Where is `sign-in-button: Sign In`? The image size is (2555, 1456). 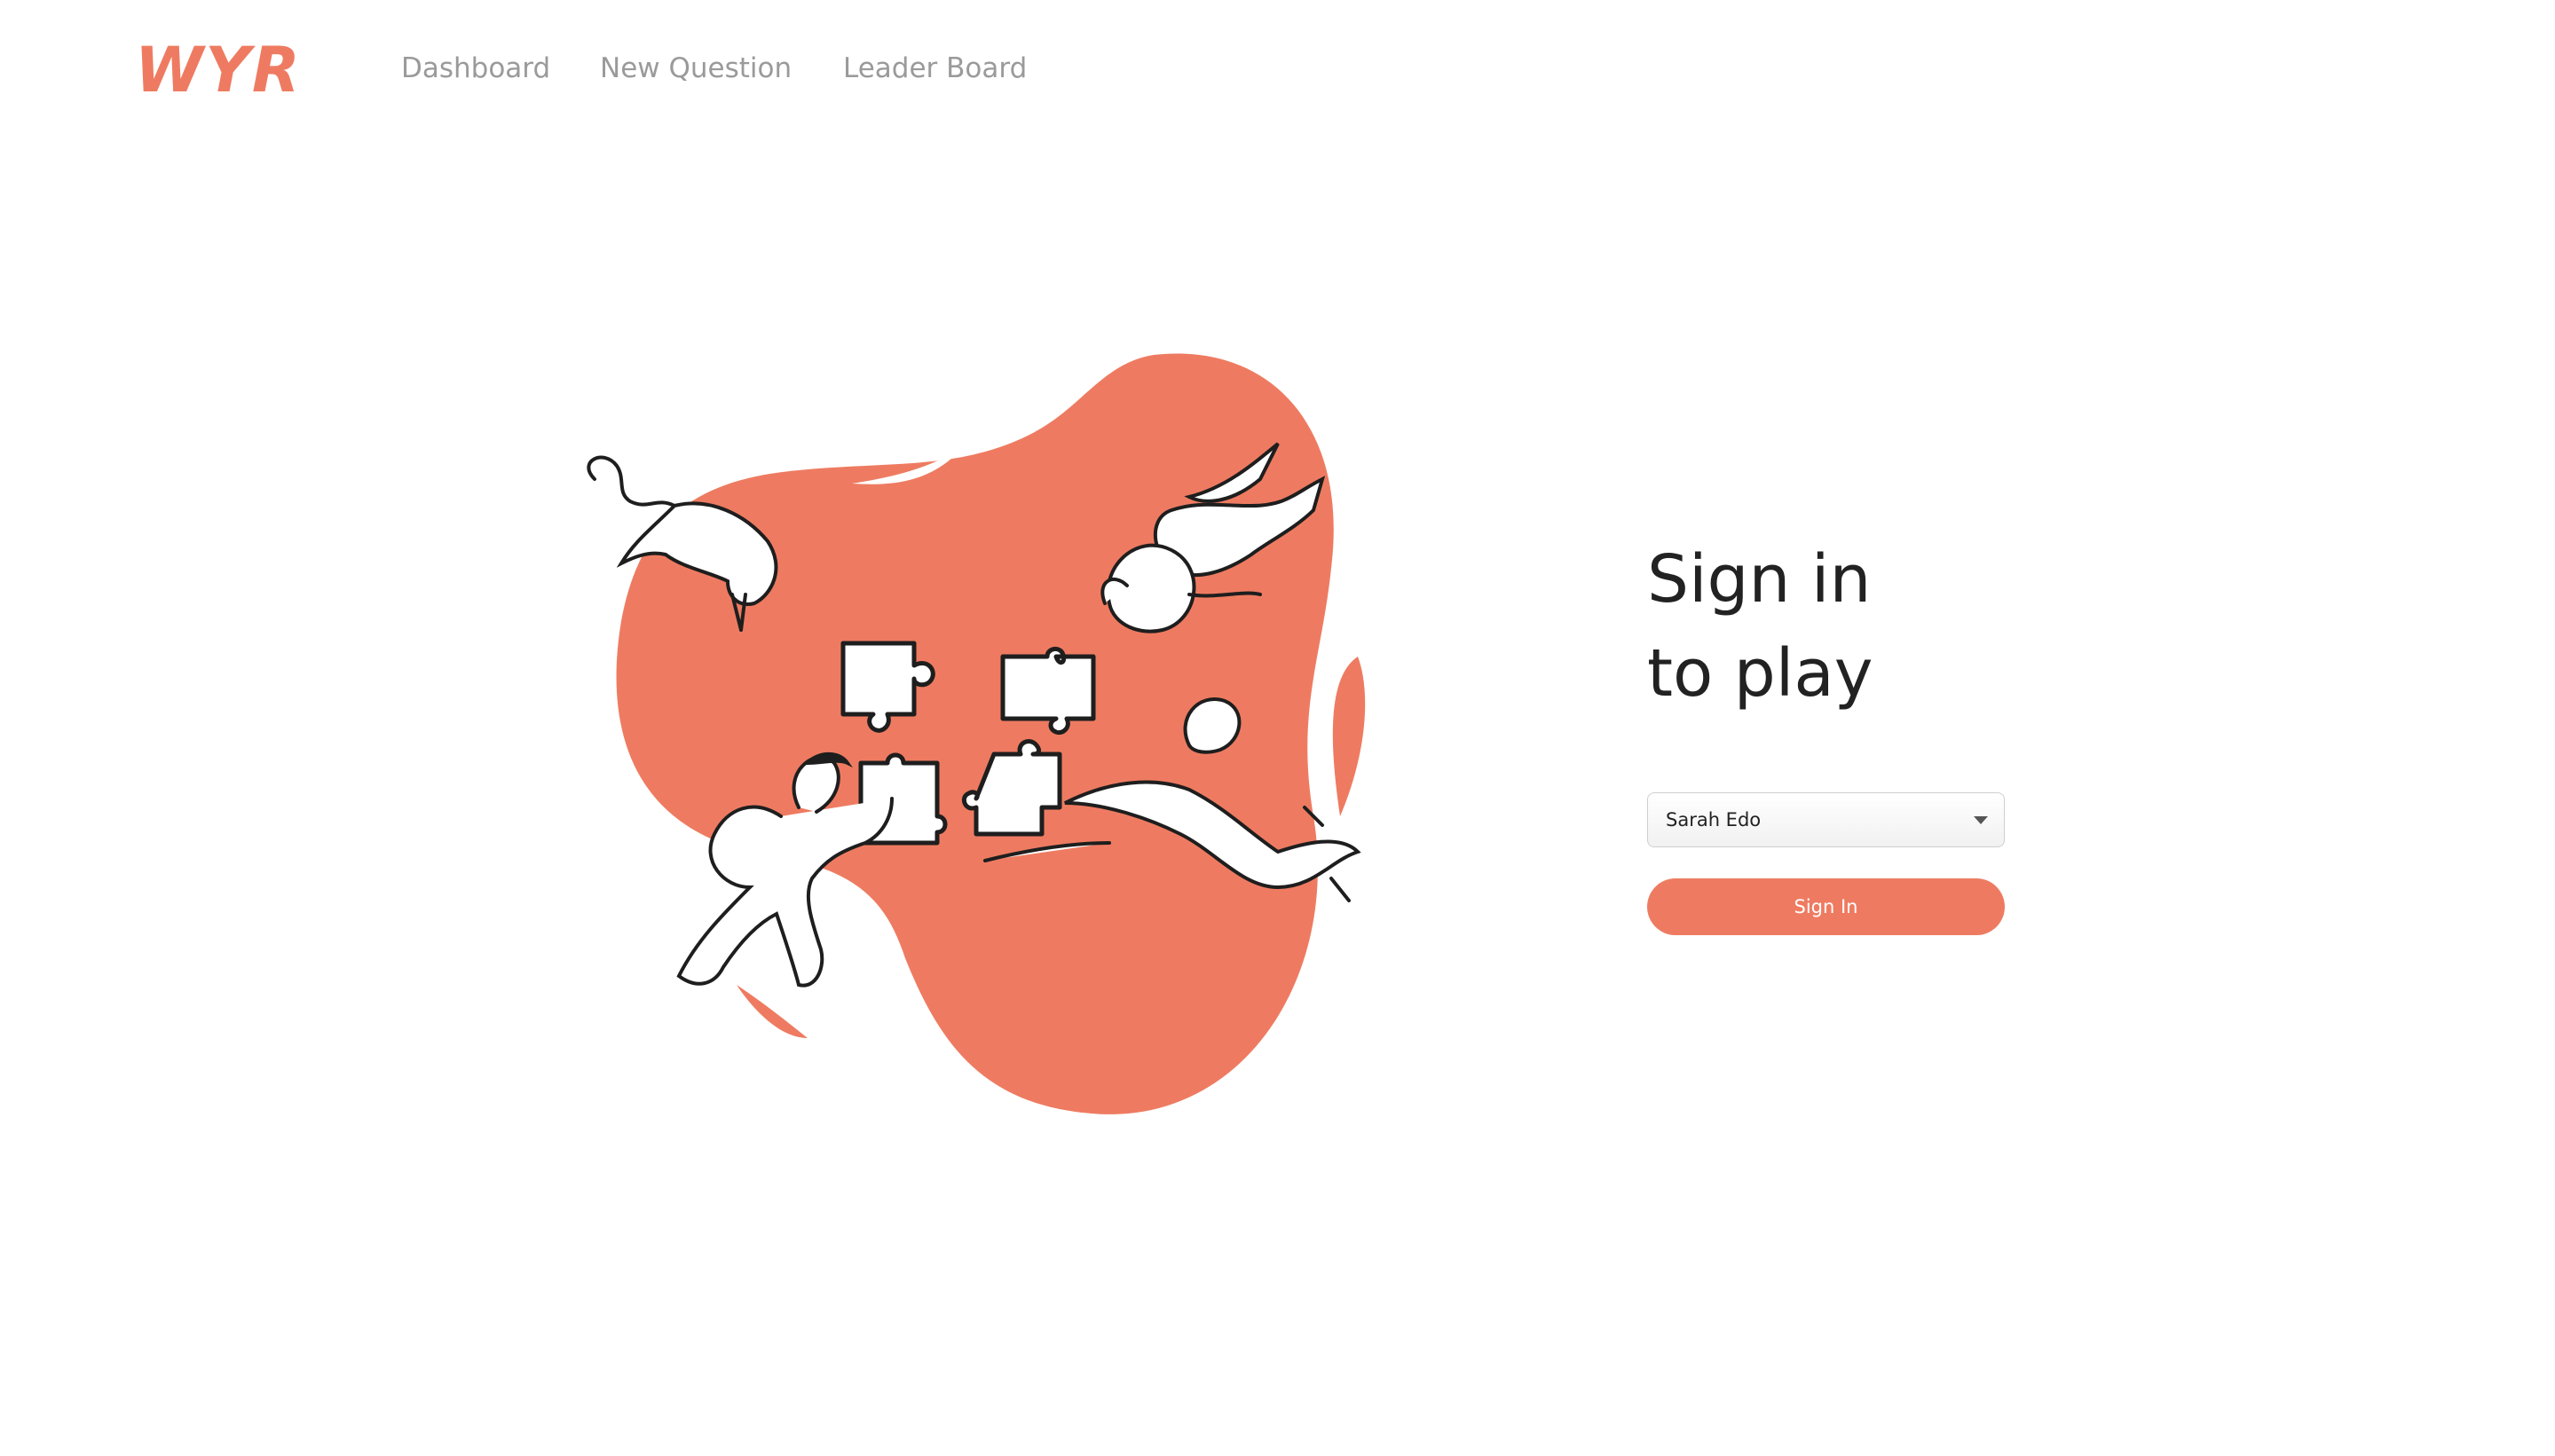 sign-in-button: Sign In is located at coordinates (1826, 906).